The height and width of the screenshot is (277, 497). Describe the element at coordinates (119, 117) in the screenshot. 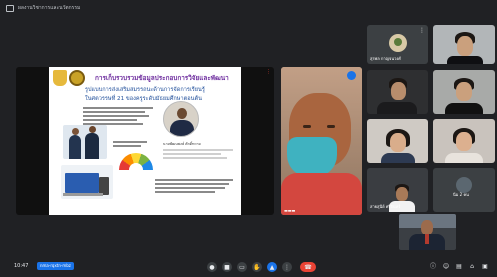

I see `slide-body-text` at that location.